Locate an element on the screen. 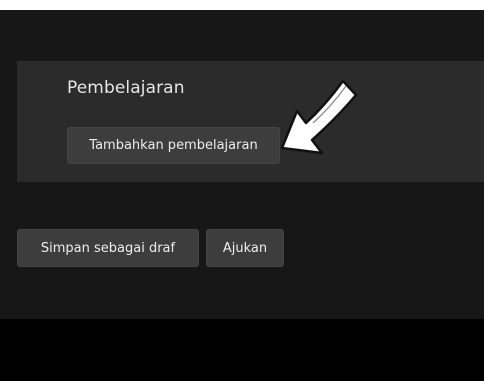  save-draft-button: Simpan sebagai draf is located at coordinates (108, 248).